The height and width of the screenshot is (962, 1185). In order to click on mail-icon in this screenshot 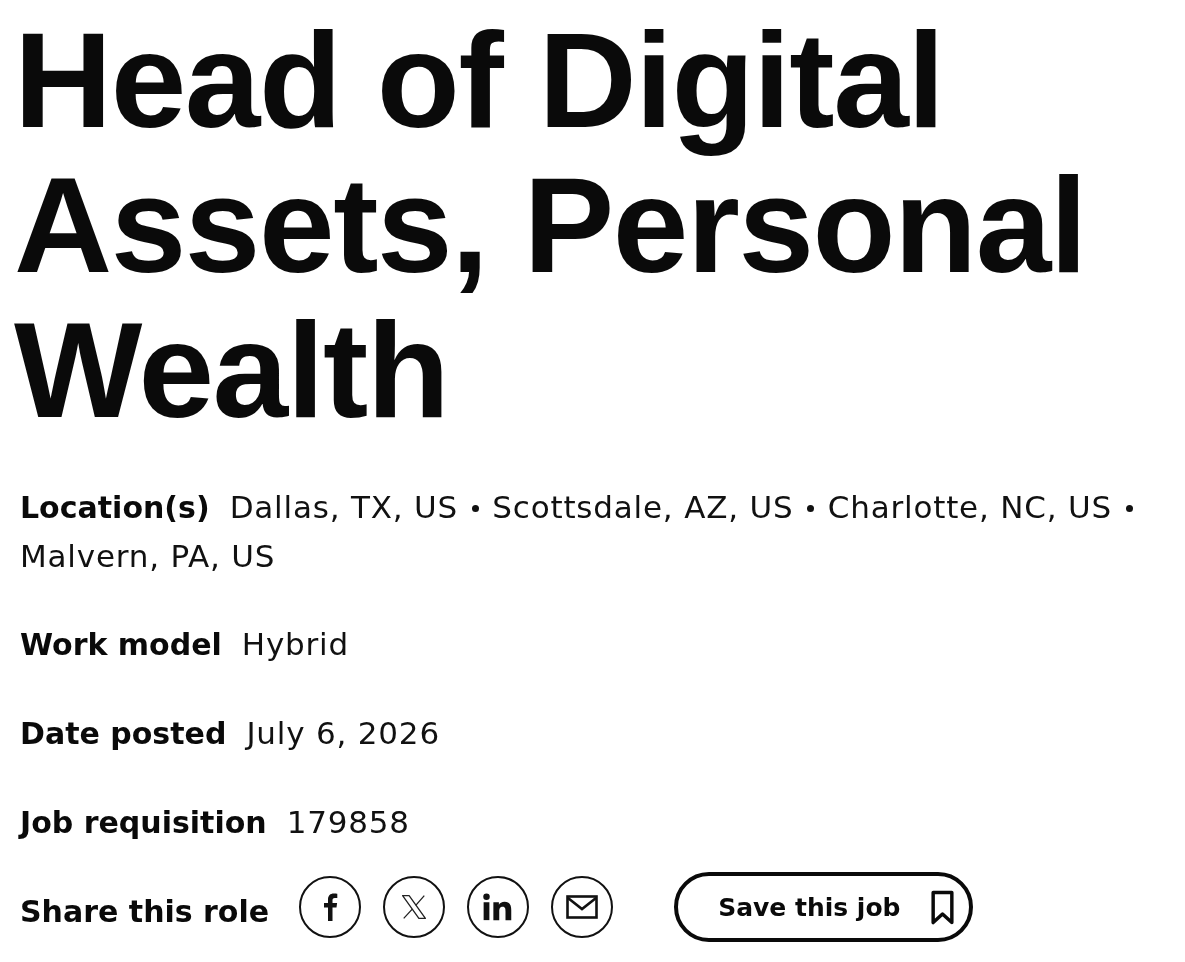, I will do `click(582, 907)`.